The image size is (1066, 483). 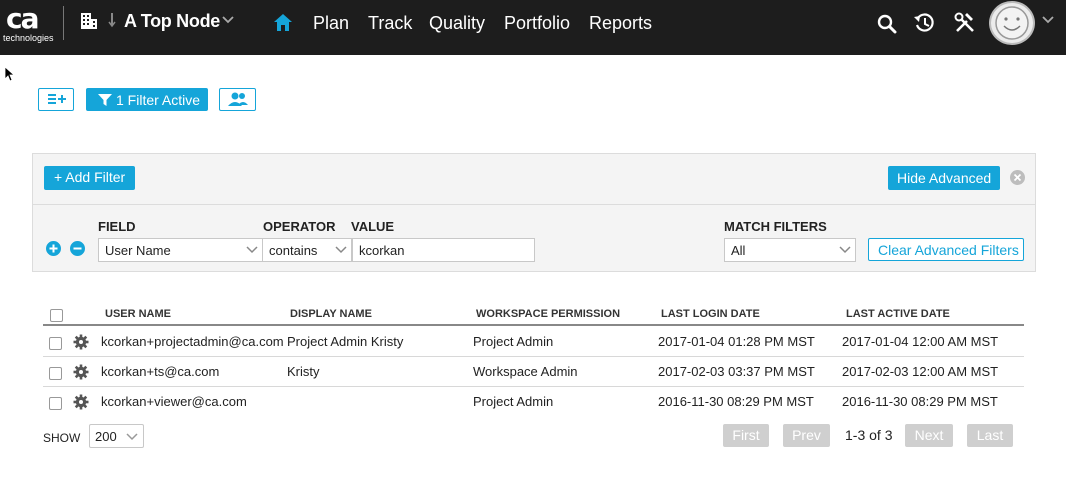 I want to click on last-page-button: Last, so click(x=990, y=435).